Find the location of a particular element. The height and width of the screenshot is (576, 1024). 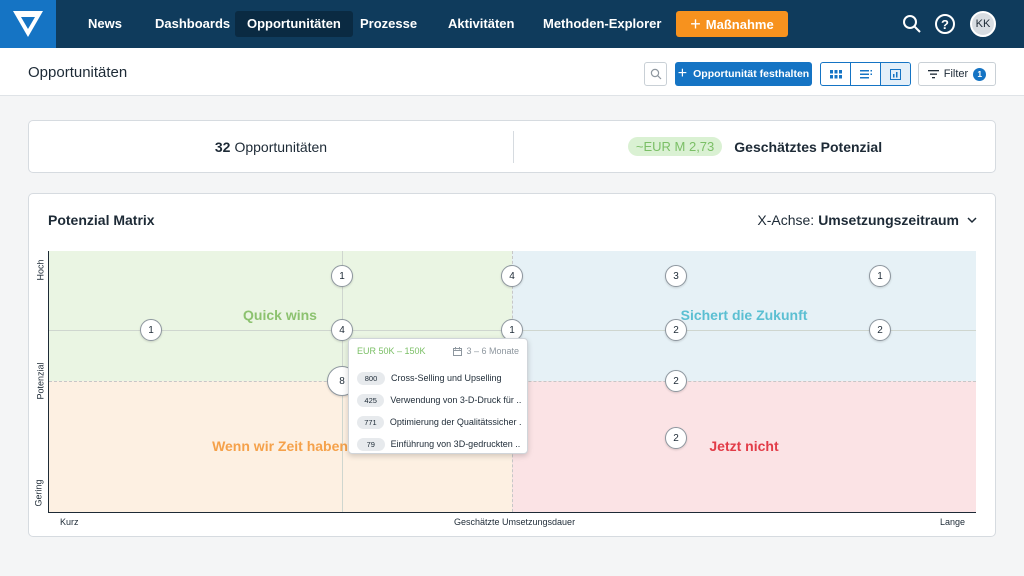

quadrant-label-future: Sichert die Zukunft is located at coordinates (744, 315).